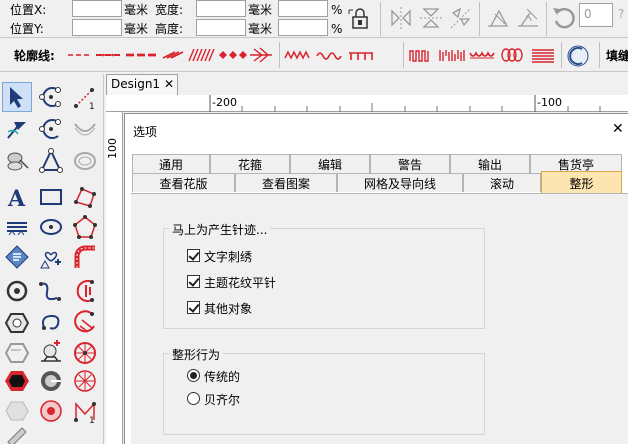 This screenshot has width=628, height=444. I want to click on team-names-icon, so click(17, 257).